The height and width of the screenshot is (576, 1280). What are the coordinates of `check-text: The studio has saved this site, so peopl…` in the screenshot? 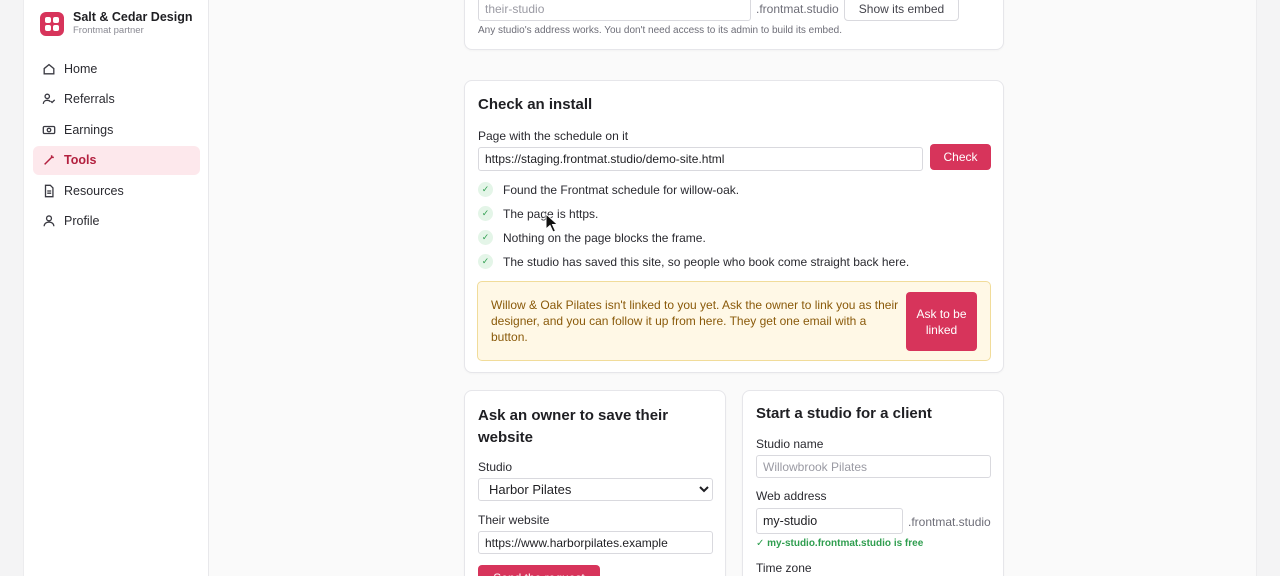 It's located at (706, 261).